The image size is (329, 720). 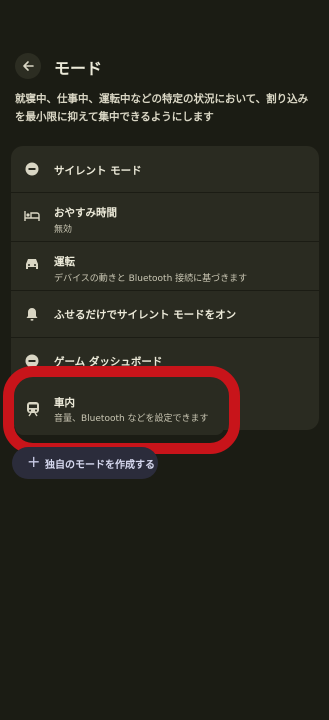 I want to click on mode-item-silent: サイレント モード, so click(x=165, y=169).